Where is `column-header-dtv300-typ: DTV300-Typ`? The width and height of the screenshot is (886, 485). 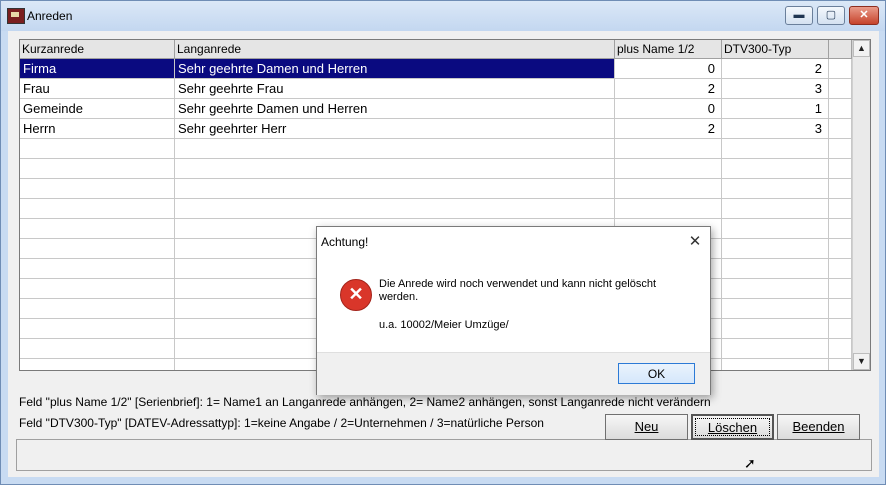
column-header-dtv300-typ: DTV300-Typ is located at coordinates (775, 49).